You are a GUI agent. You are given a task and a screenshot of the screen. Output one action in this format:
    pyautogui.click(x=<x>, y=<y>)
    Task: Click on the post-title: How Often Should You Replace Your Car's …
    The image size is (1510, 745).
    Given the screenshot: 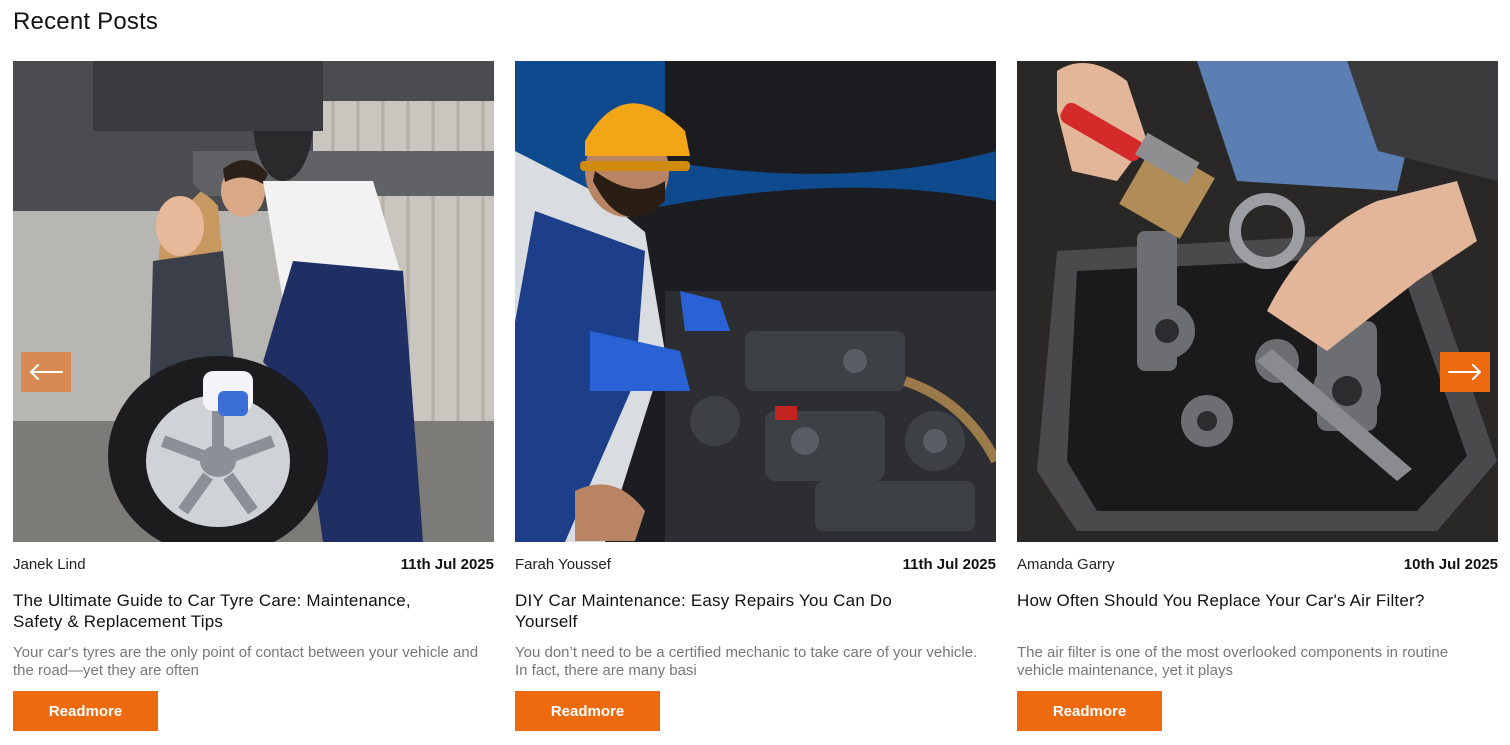 What is the action you would take?
    pyautogui.click(x=1237, y=600)
    